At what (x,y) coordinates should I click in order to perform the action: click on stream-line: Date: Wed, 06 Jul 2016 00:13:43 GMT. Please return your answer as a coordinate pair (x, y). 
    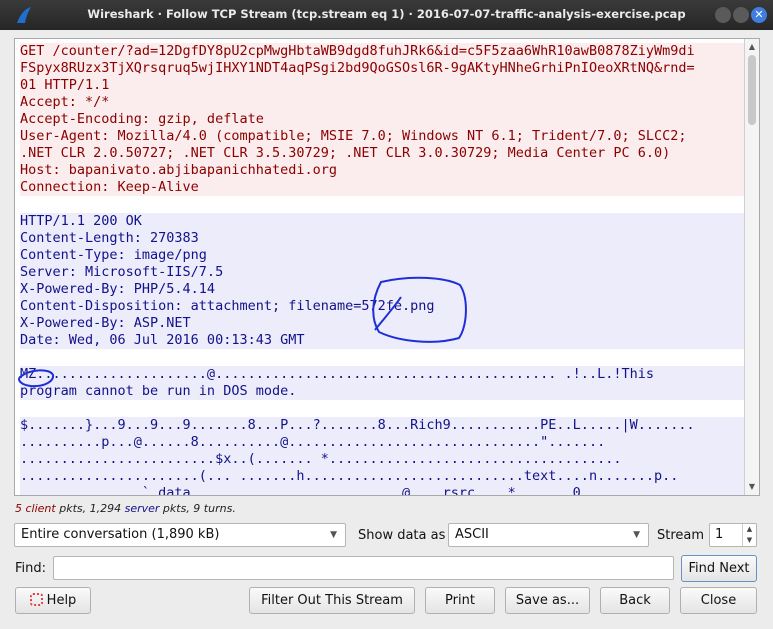
    Looking at the image, I should click on (382, 340).